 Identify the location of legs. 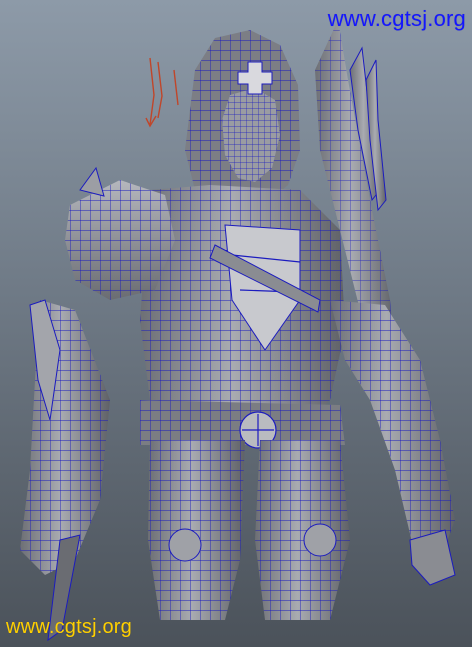
(249, 530).